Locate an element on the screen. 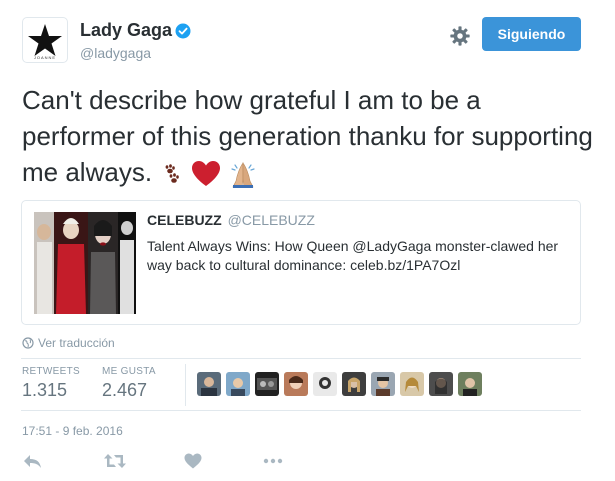 The width and height of the screenshot is (615, 481). like-icon is located at coordinates (193, 461).